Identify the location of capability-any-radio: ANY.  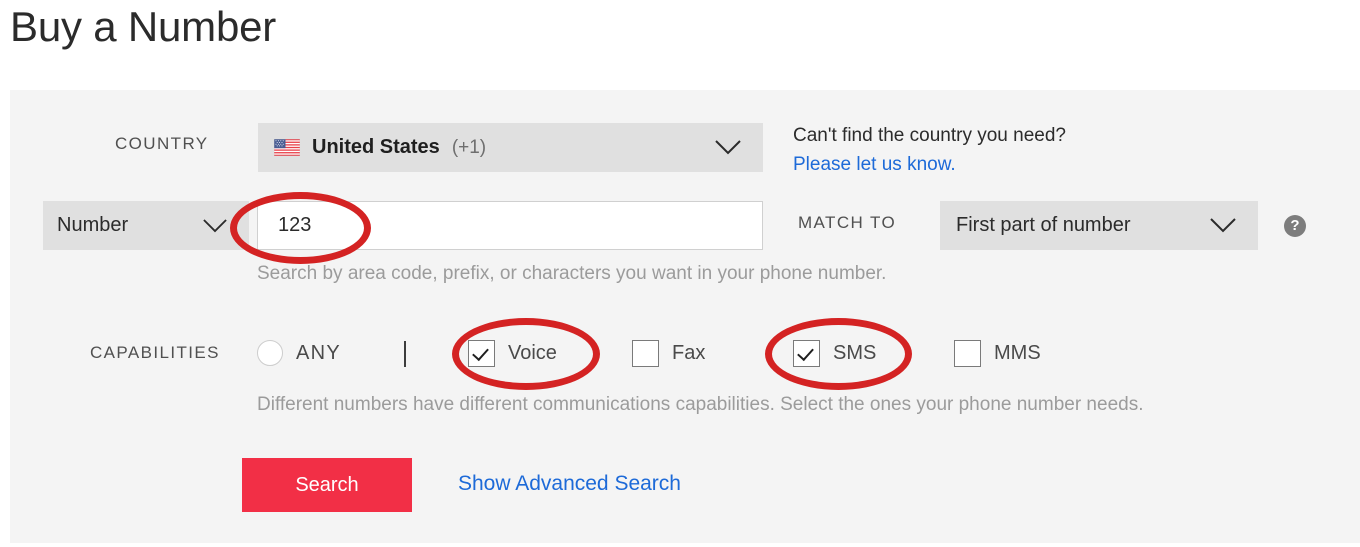
(299, 353).